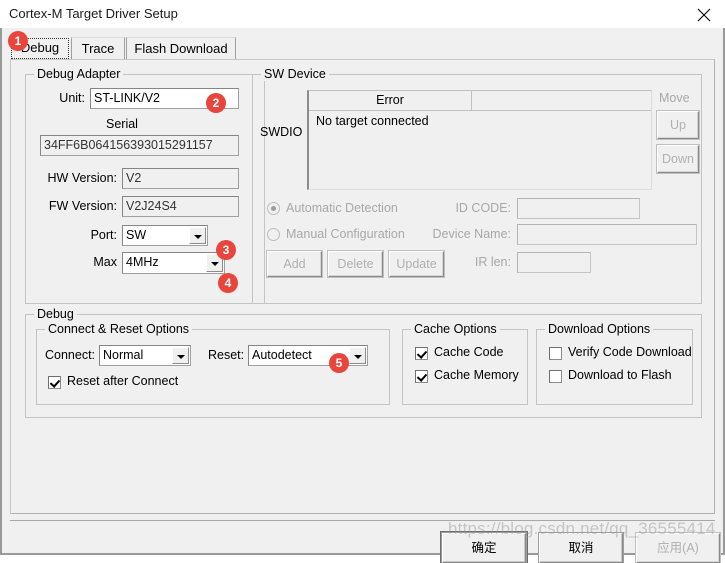 This screenshot has height=563, width=725. What do you see at coordinates (704, 14) in the screenshot?
I see `close-button` at bounding box center [704, 14].